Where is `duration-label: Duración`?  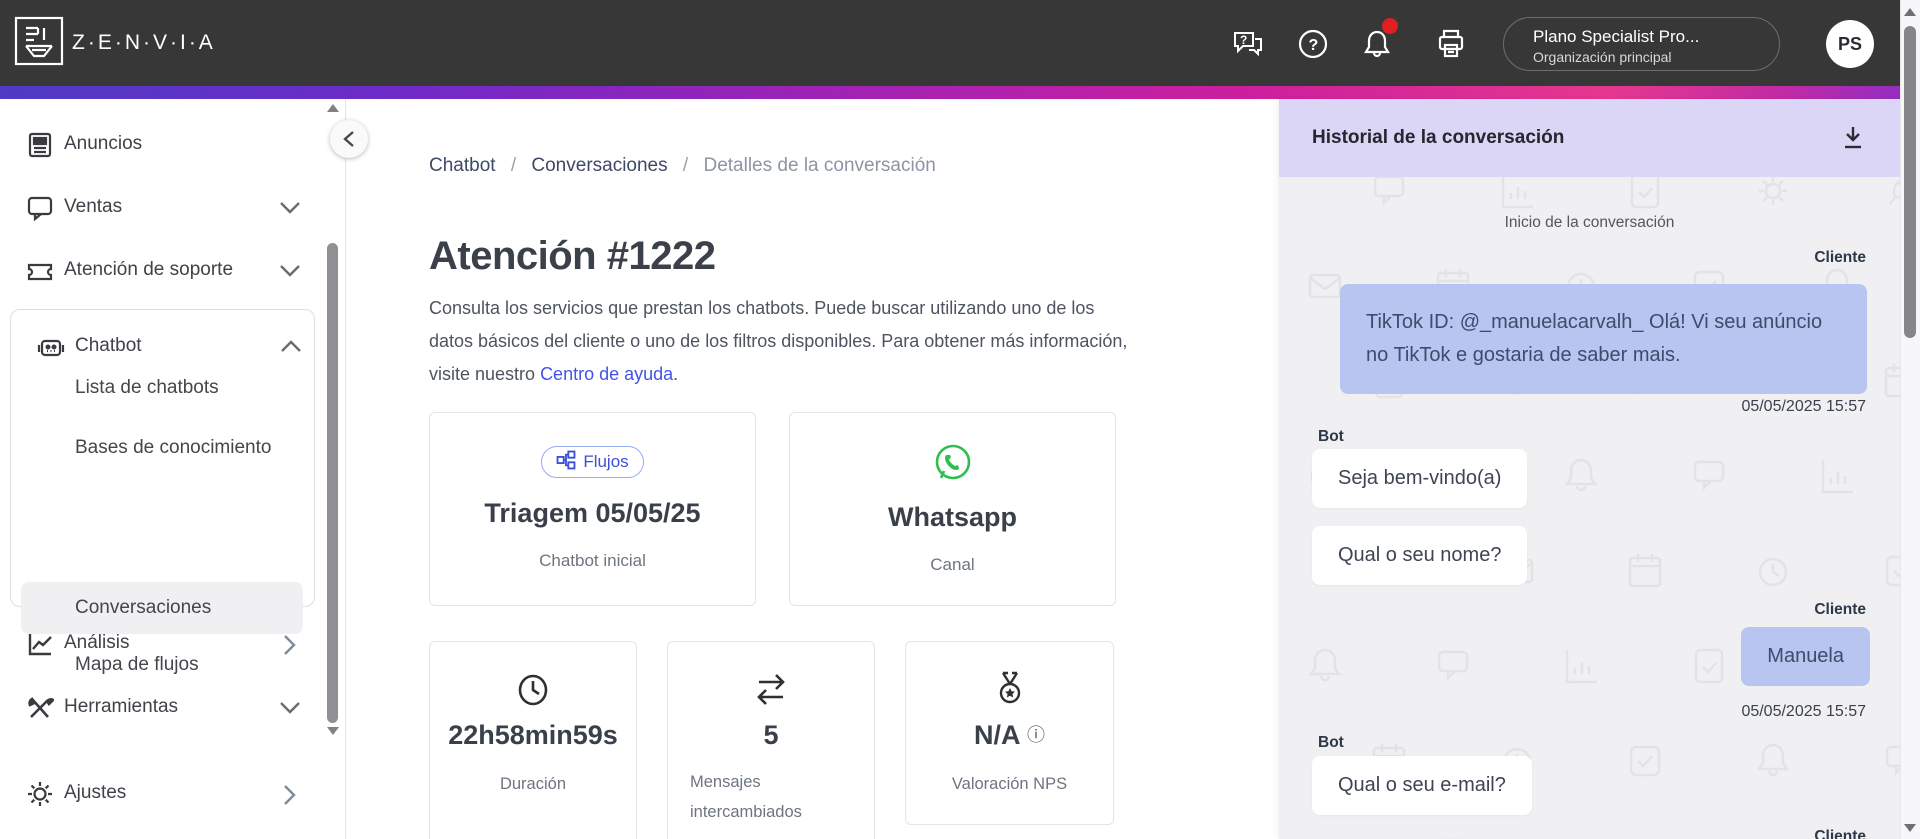
duration-label: Duración is located at coordinates (533, 784).